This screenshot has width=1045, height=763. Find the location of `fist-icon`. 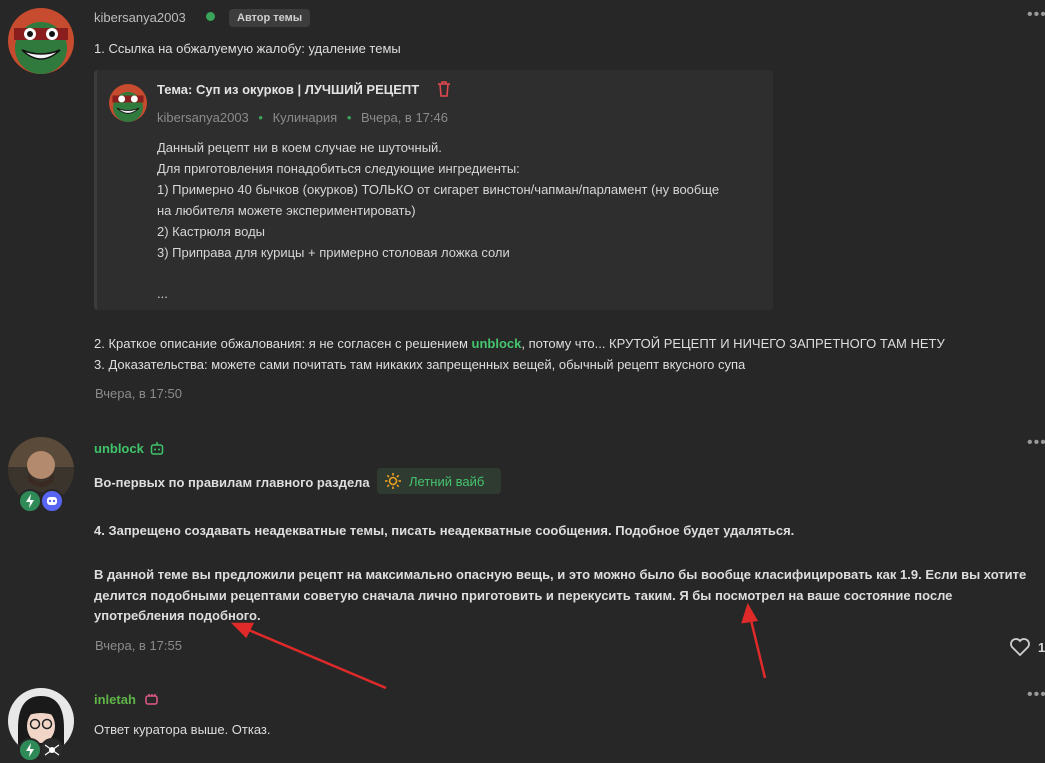

fist-icon is located at coordinates (152, 700).